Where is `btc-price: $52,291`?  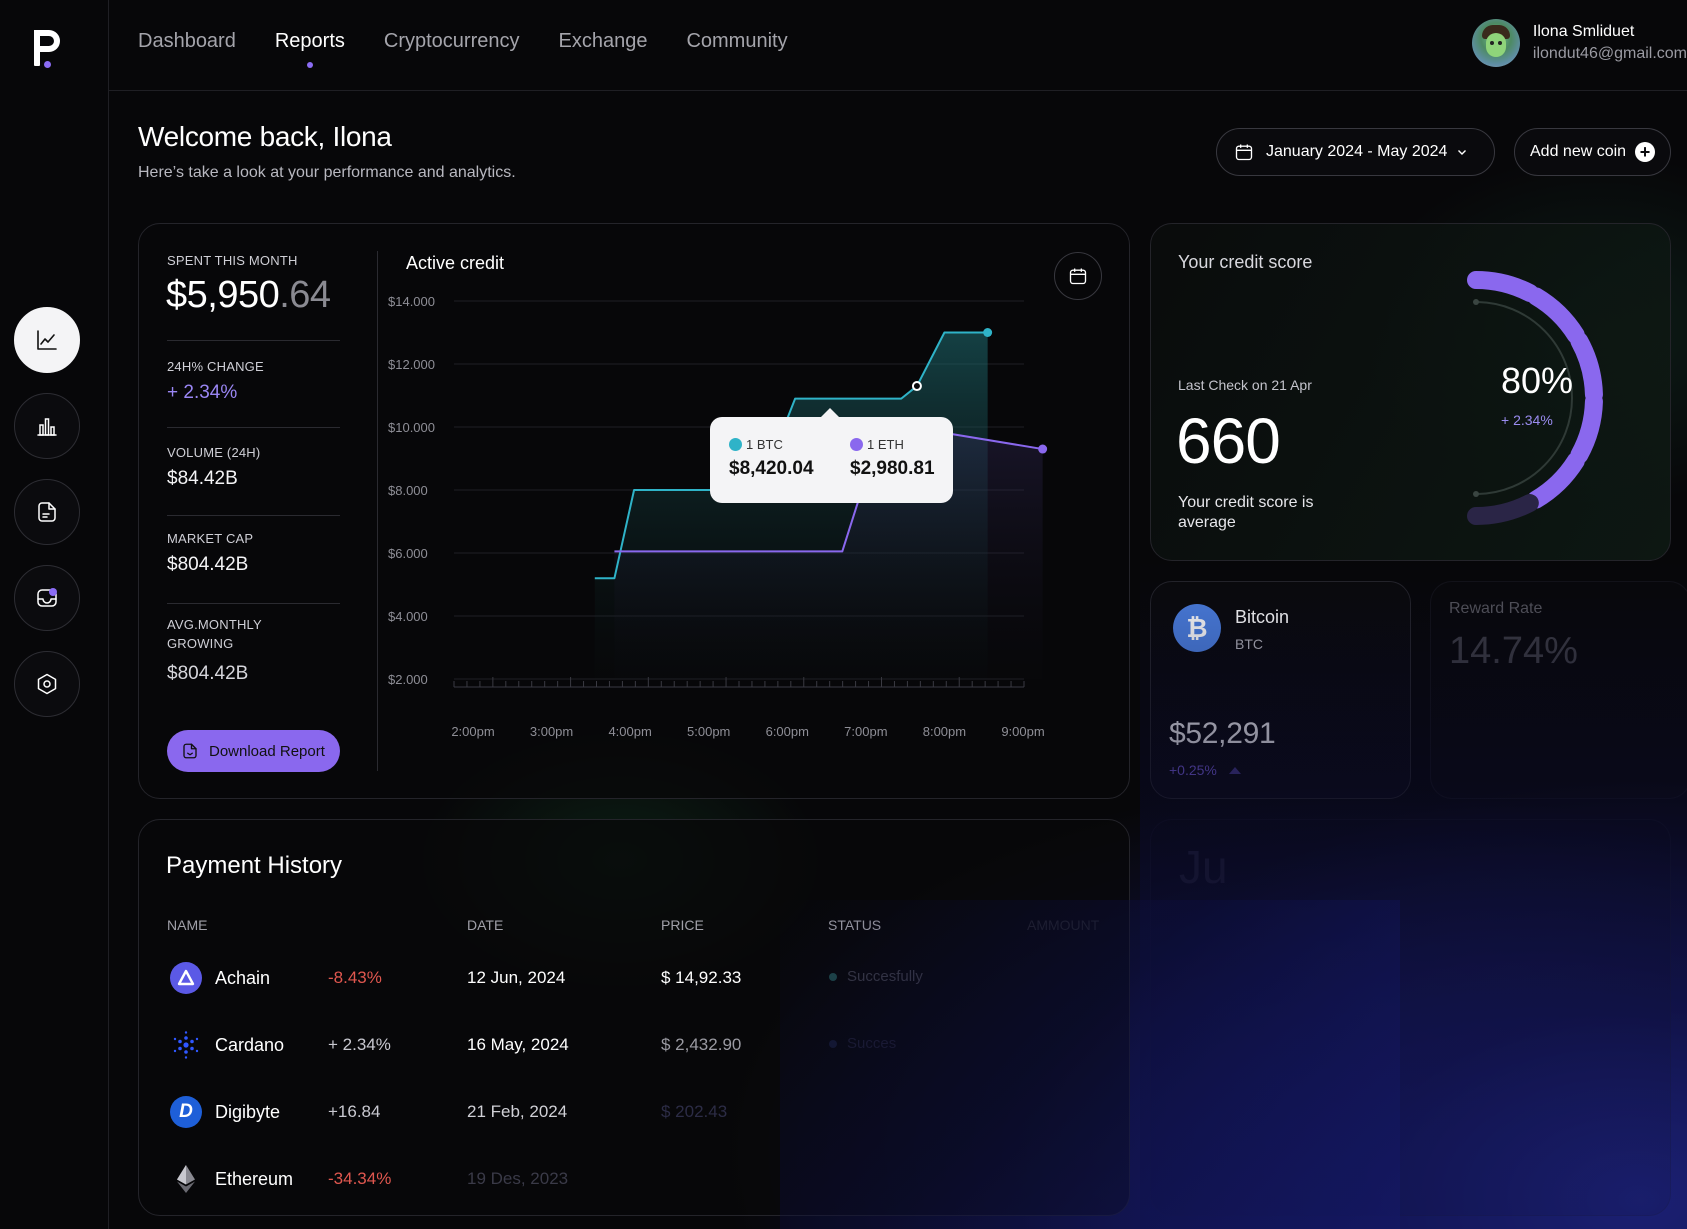
btc-price: $52,291 is located at coordinates (1222, 733).